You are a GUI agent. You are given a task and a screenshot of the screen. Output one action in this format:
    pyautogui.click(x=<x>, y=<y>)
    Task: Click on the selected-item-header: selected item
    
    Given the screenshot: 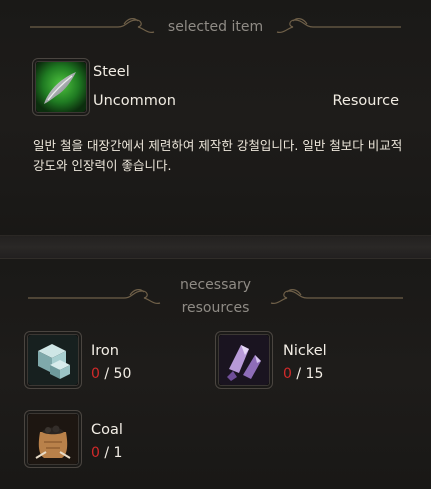 What is the action you would take?
    pyautogui.click(x=215, y=27)
    